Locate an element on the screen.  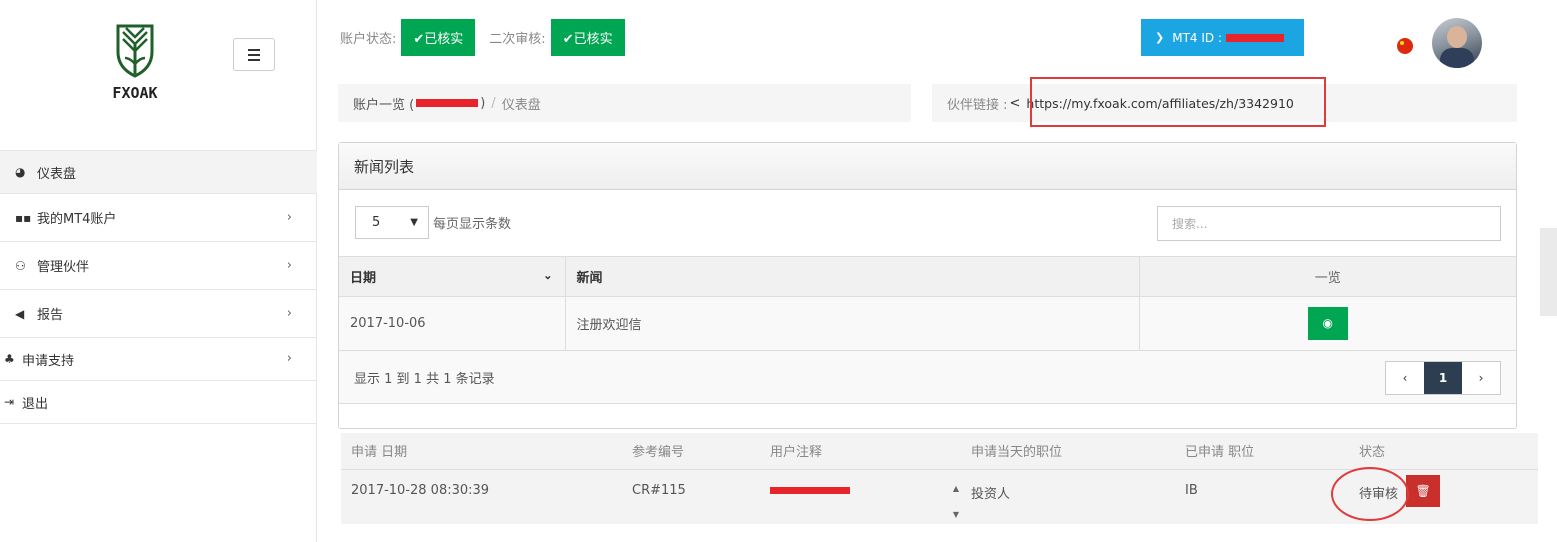
column-header-date: 日期 ⌄ is located at coordinates (452, 276).